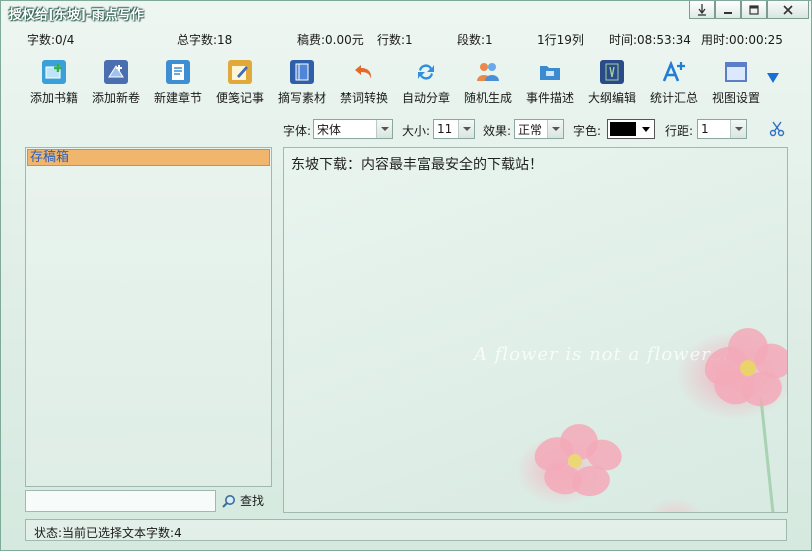 This screenshot has height=551, width=812. I want to click on material-book-icon, so click(302, 72).